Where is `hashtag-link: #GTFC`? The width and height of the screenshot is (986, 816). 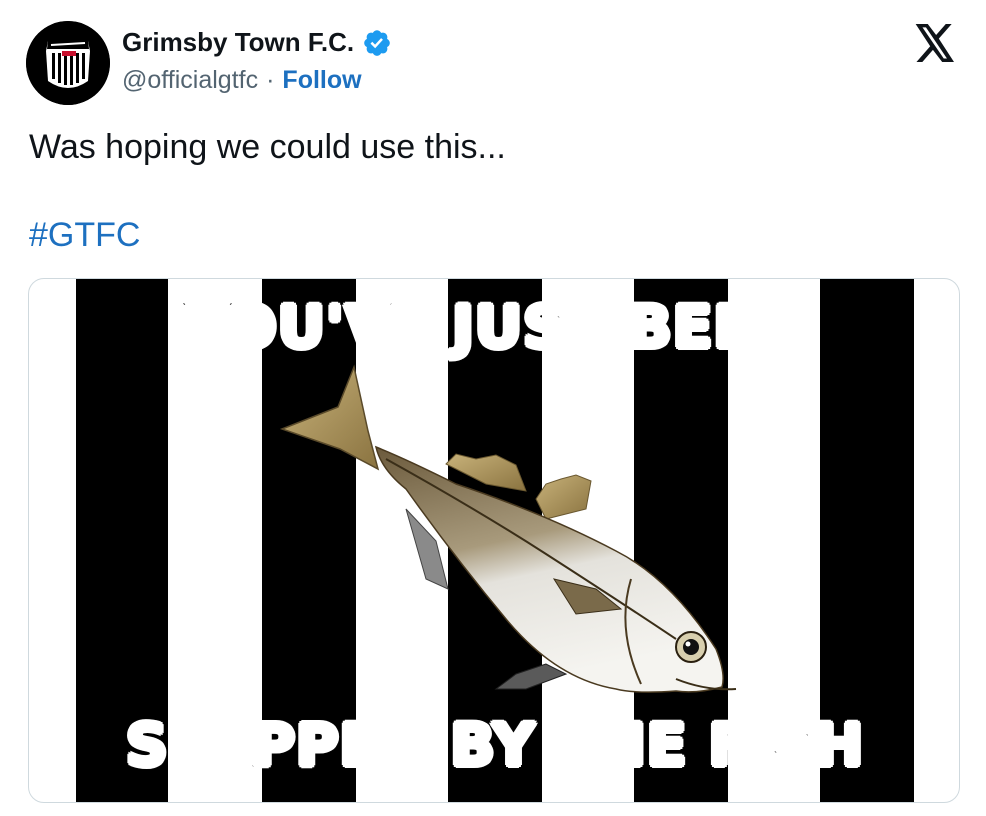 hashtag-link: #GTFC is located at coordinates (84, 235).